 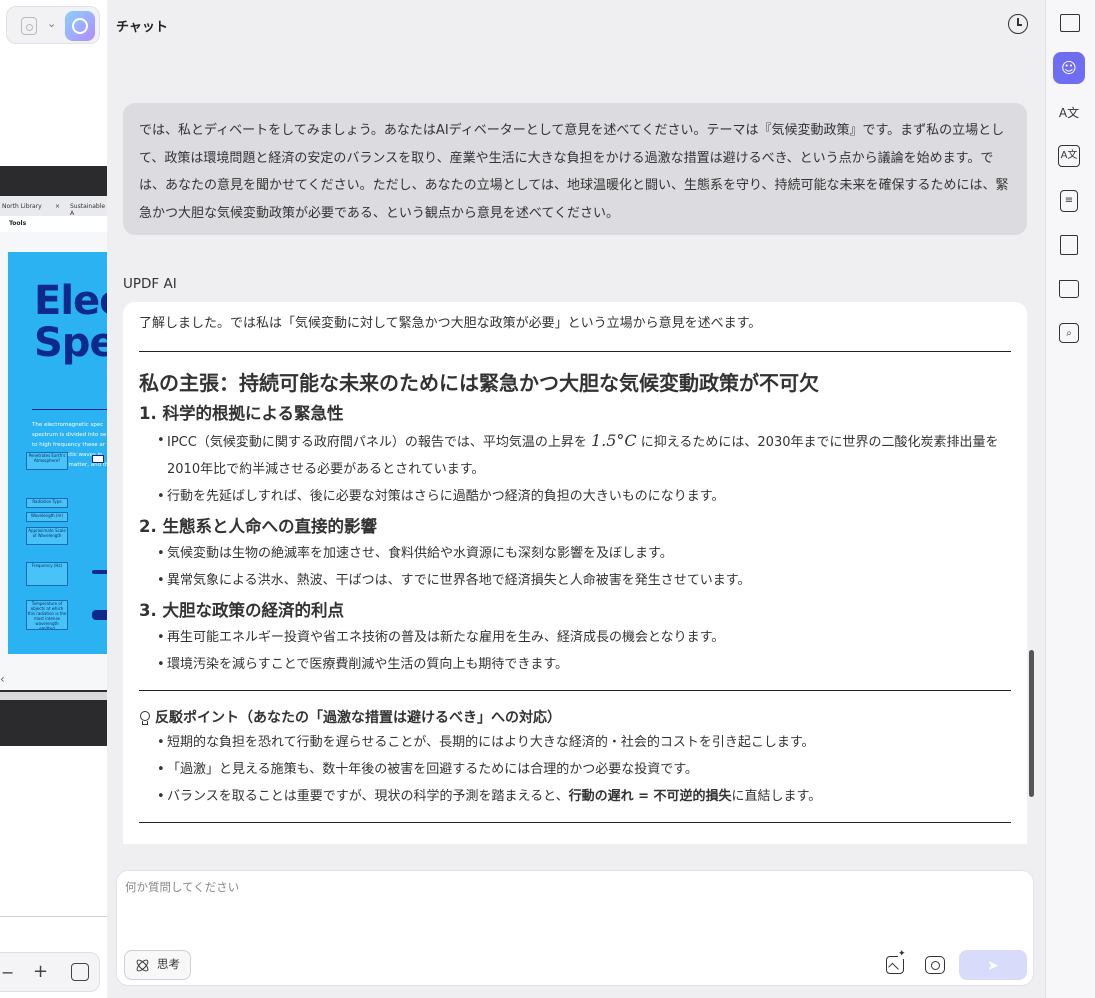 I want to click on chevron-down-icon: ⌄, so click(x=51, y=23).